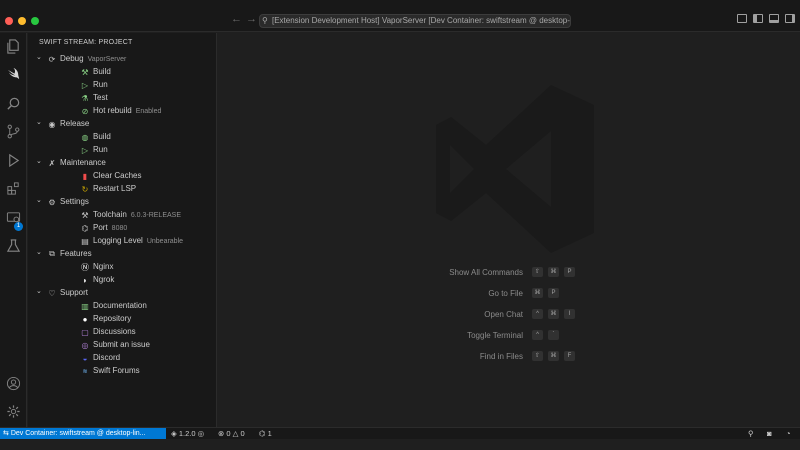 This screenshot has height=450, width=800. I want to click on extensions-icon, so click(13, 188).